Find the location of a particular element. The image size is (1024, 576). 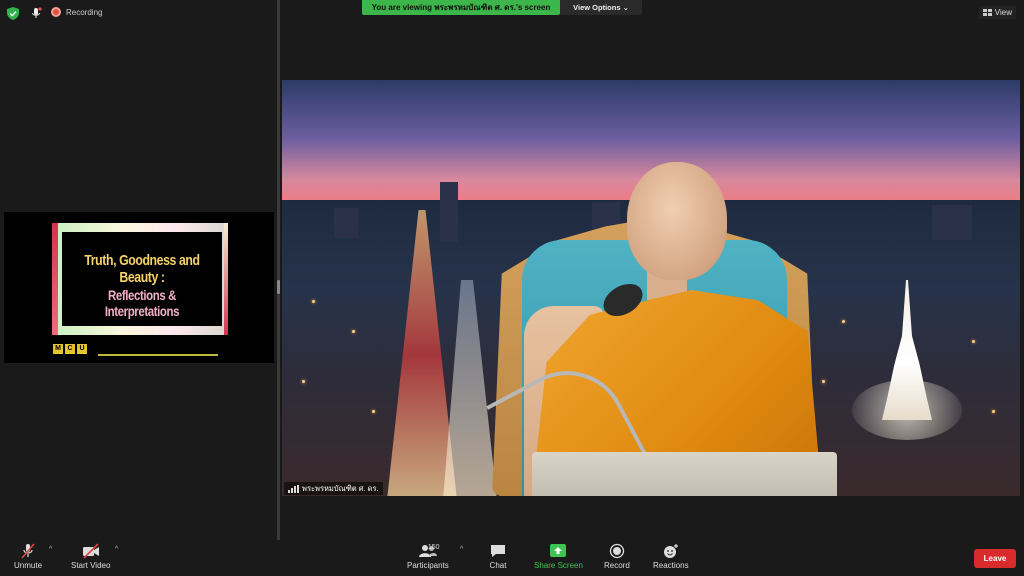

participants-caret-icon: ^ is located at coordinates (461, 549).